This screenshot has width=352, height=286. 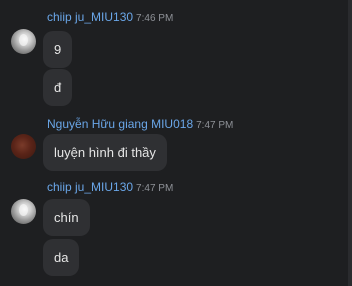 I want to click on message-header: chiip ju_MIU130 7:46 PM, so click(x=110, y=18).